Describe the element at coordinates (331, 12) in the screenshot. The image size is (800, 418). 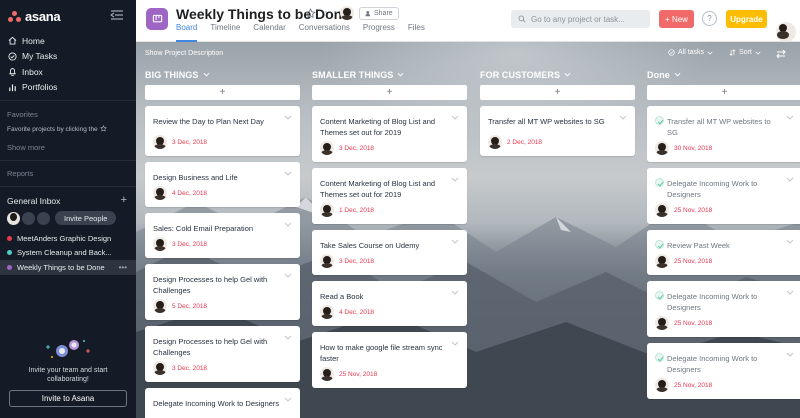
I see `more-options-icon: ···` at that location.